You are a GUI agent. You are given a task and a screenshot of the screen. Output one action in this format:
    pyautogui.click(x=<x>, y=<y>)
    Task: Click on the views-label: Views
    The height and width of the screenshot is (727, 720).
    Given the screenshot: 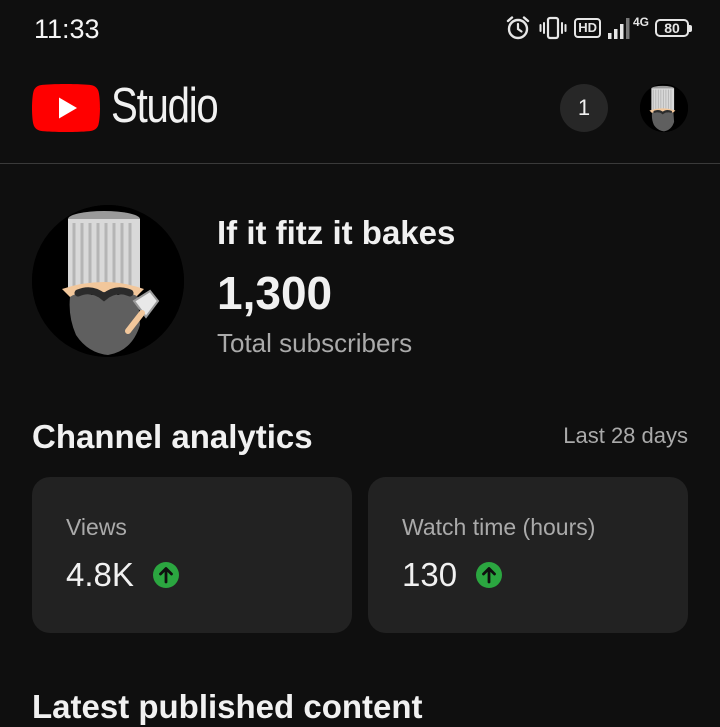 What is the action you would take?
    pyautogui.click(x=96, y=527)
    